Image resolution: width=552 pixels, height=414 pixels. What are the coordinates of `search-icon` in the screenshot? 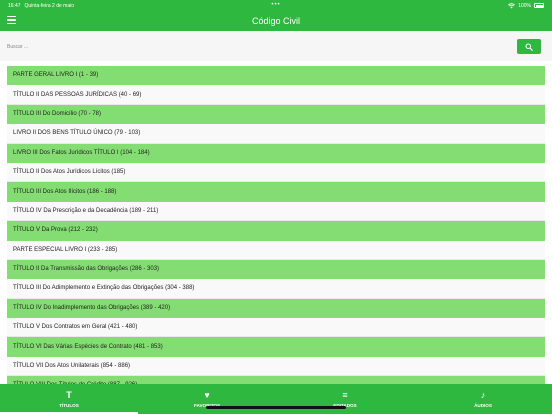 It's located at (529, 47).